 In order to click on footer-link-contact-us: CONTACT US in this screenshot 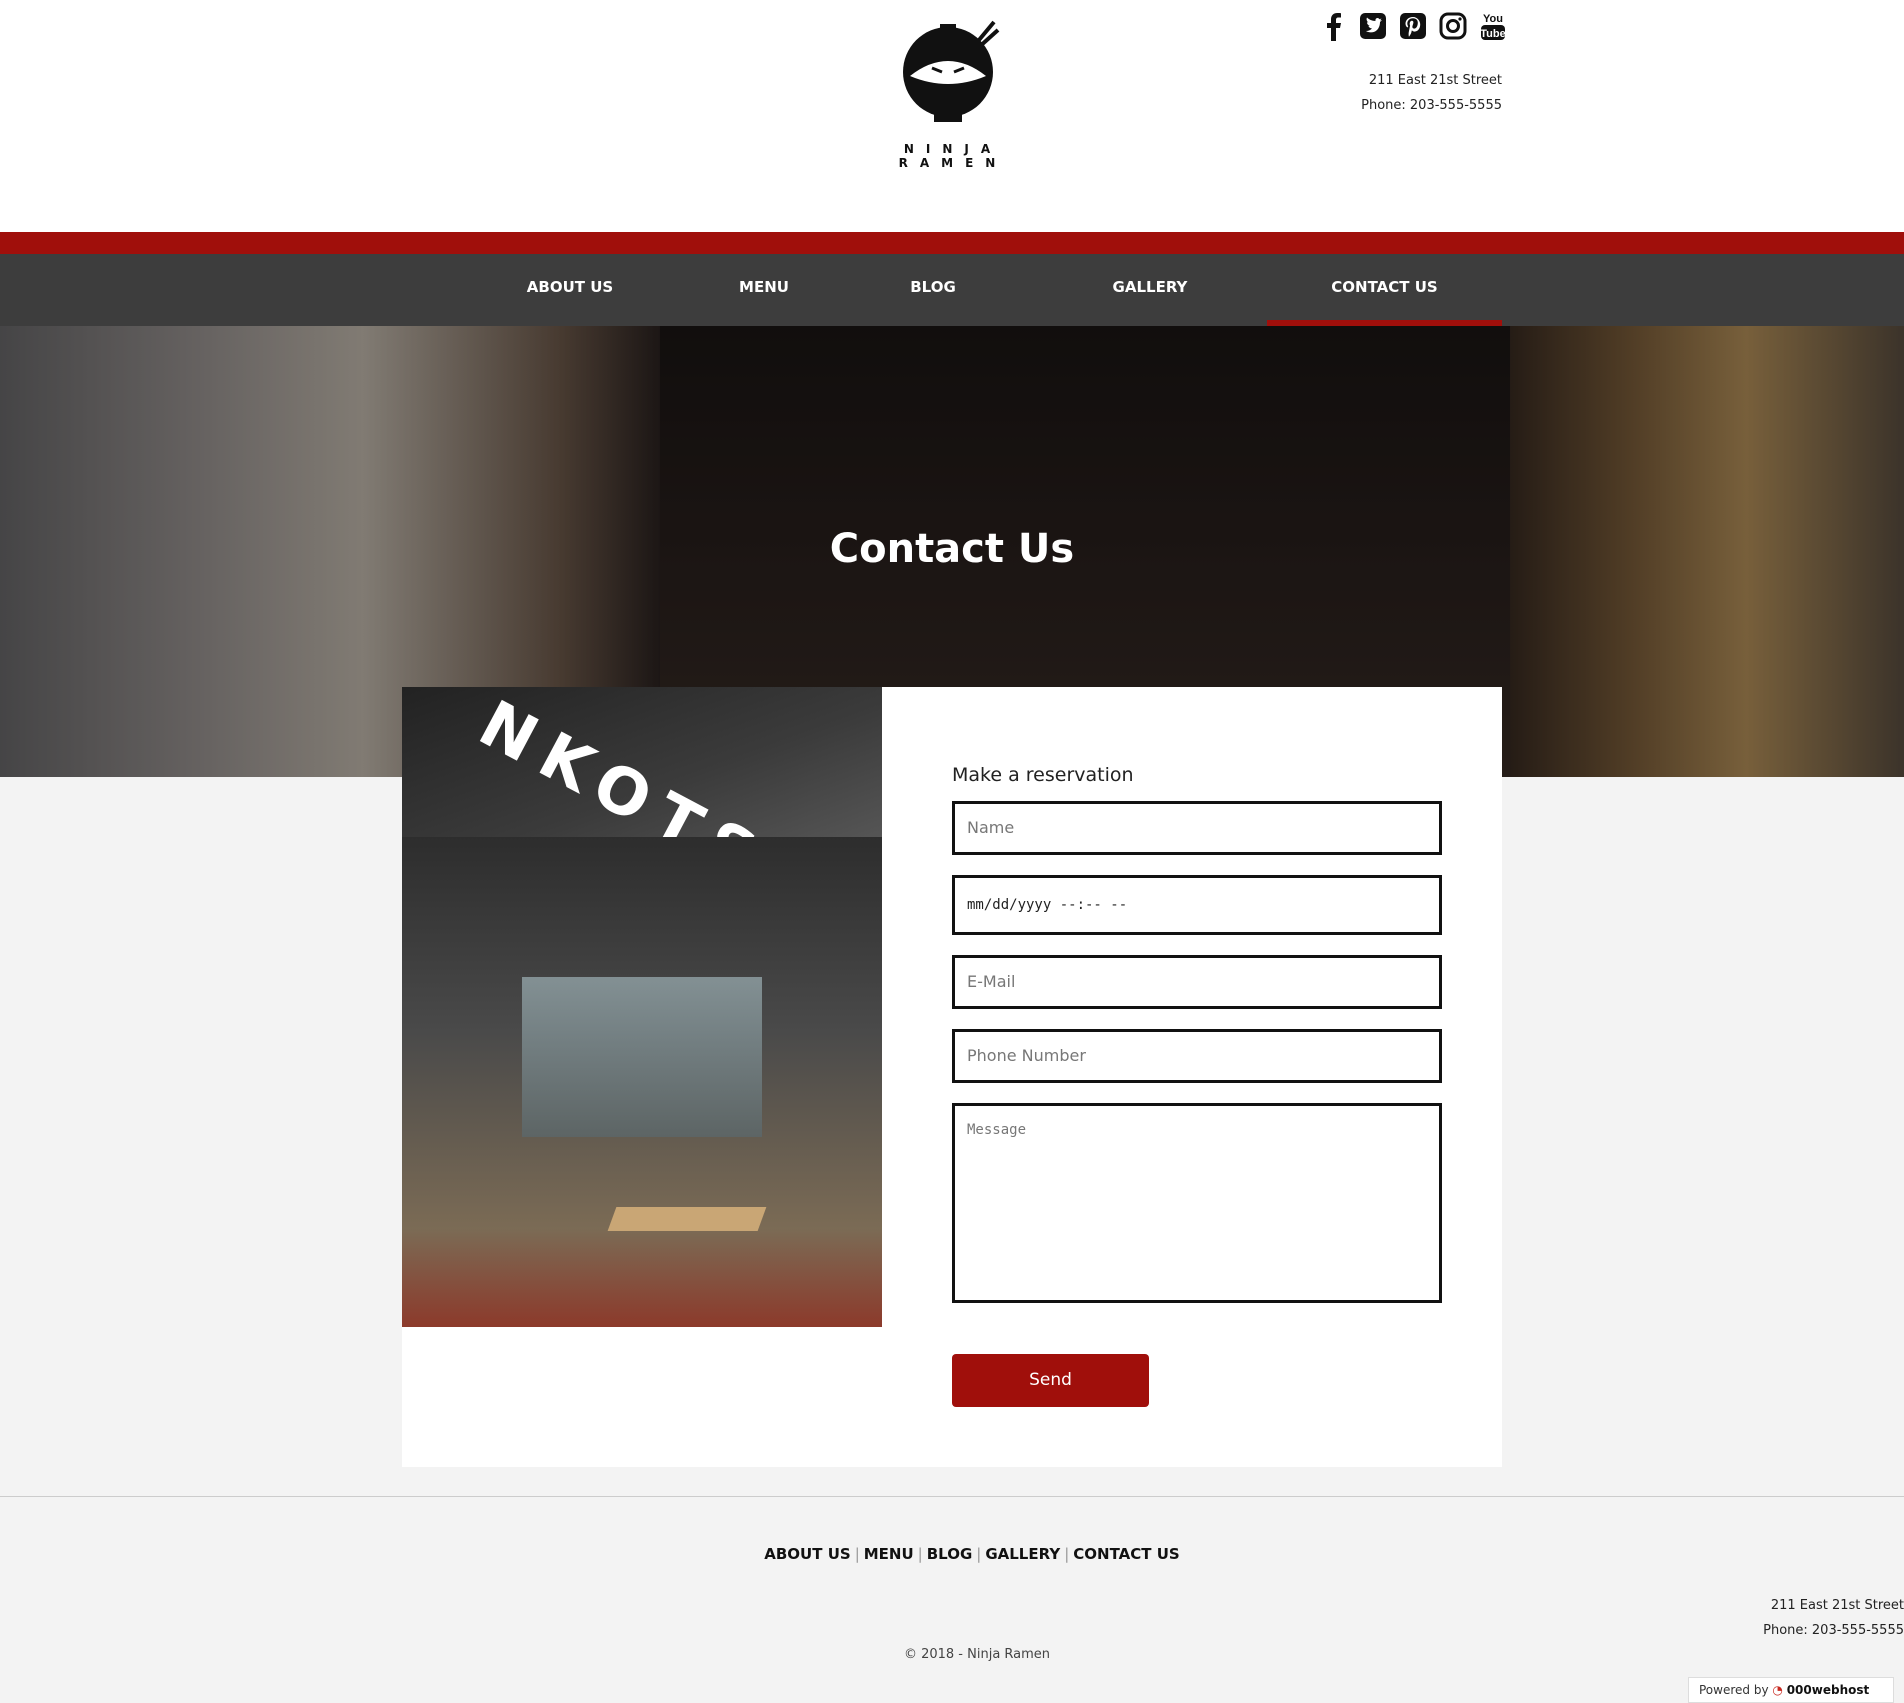, I will do `click(1126, 1554)`.